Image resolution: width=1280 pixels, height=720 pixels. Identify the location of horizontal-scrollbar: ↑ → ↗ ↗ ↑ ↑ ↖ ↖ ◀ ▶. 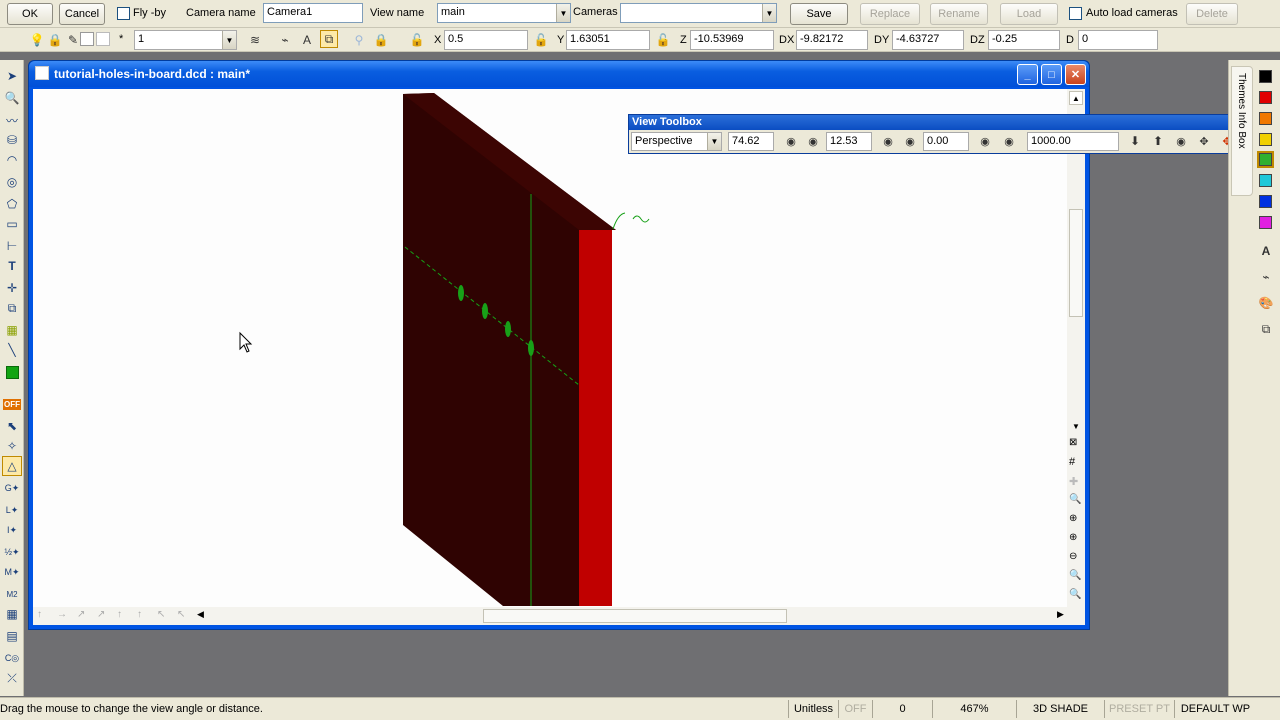
(559, 616).